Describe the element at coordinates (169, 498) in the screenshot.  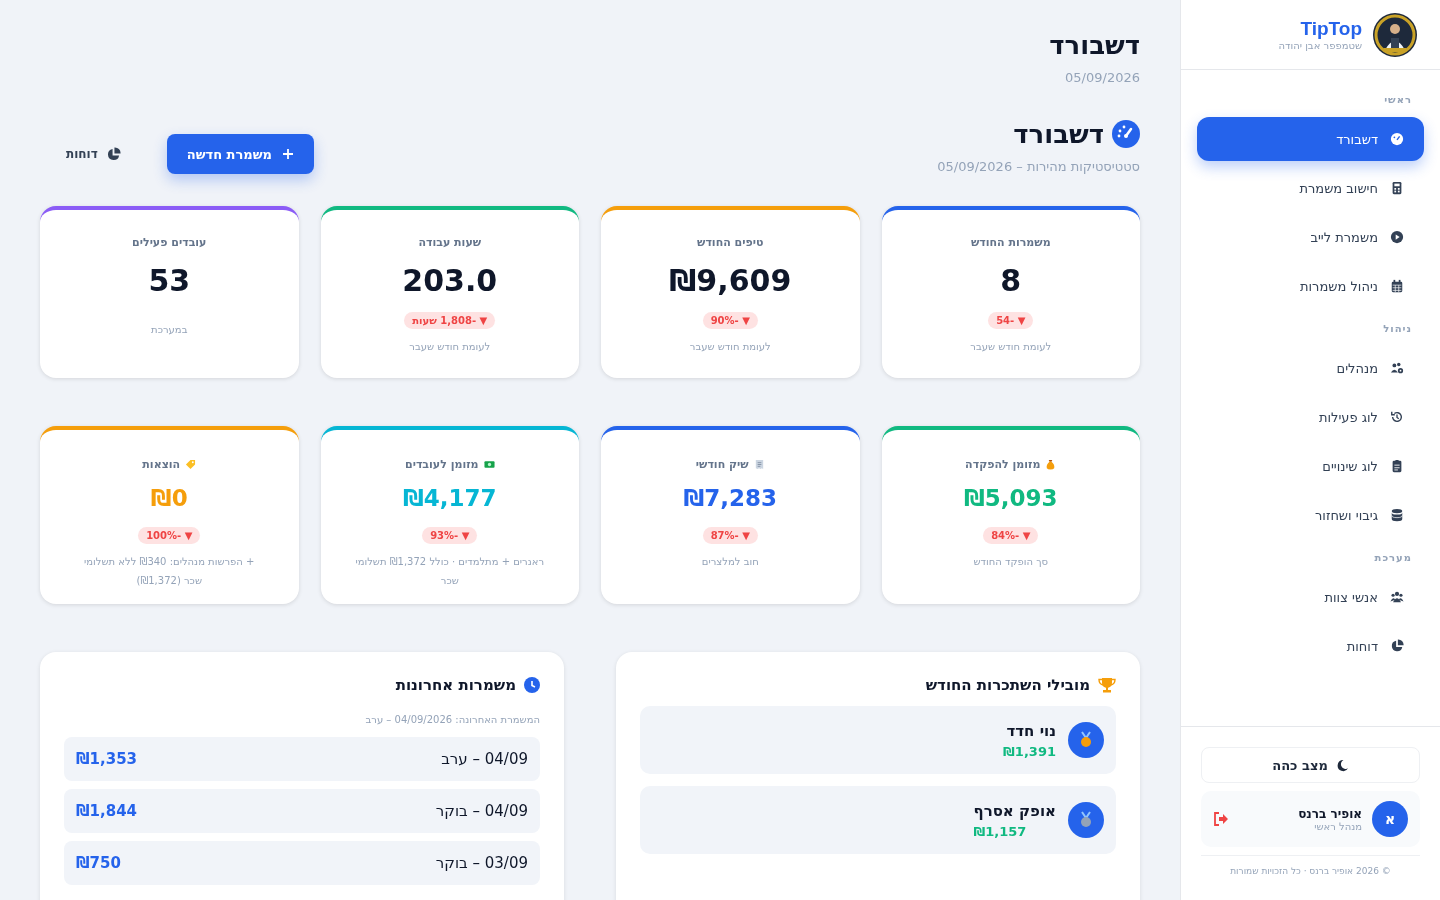
I see `stat-value: ₪0` at that location.